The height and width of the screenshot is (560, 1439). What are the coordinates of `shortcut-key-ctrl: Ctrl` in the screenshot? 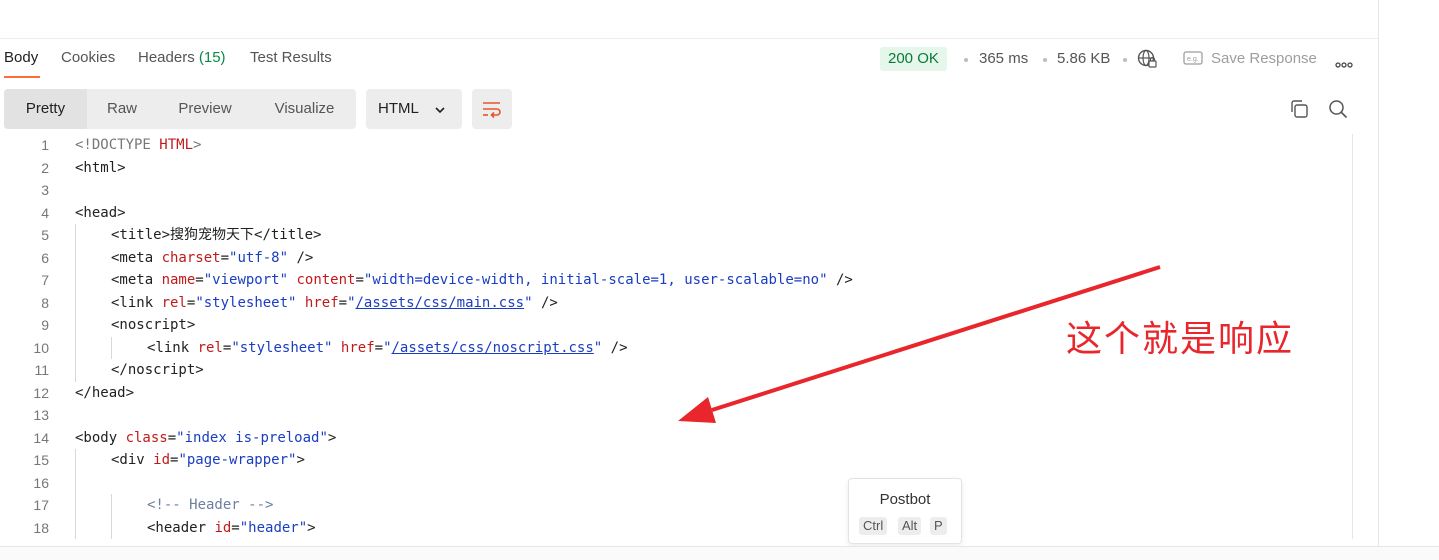 It's located at (873, 526).